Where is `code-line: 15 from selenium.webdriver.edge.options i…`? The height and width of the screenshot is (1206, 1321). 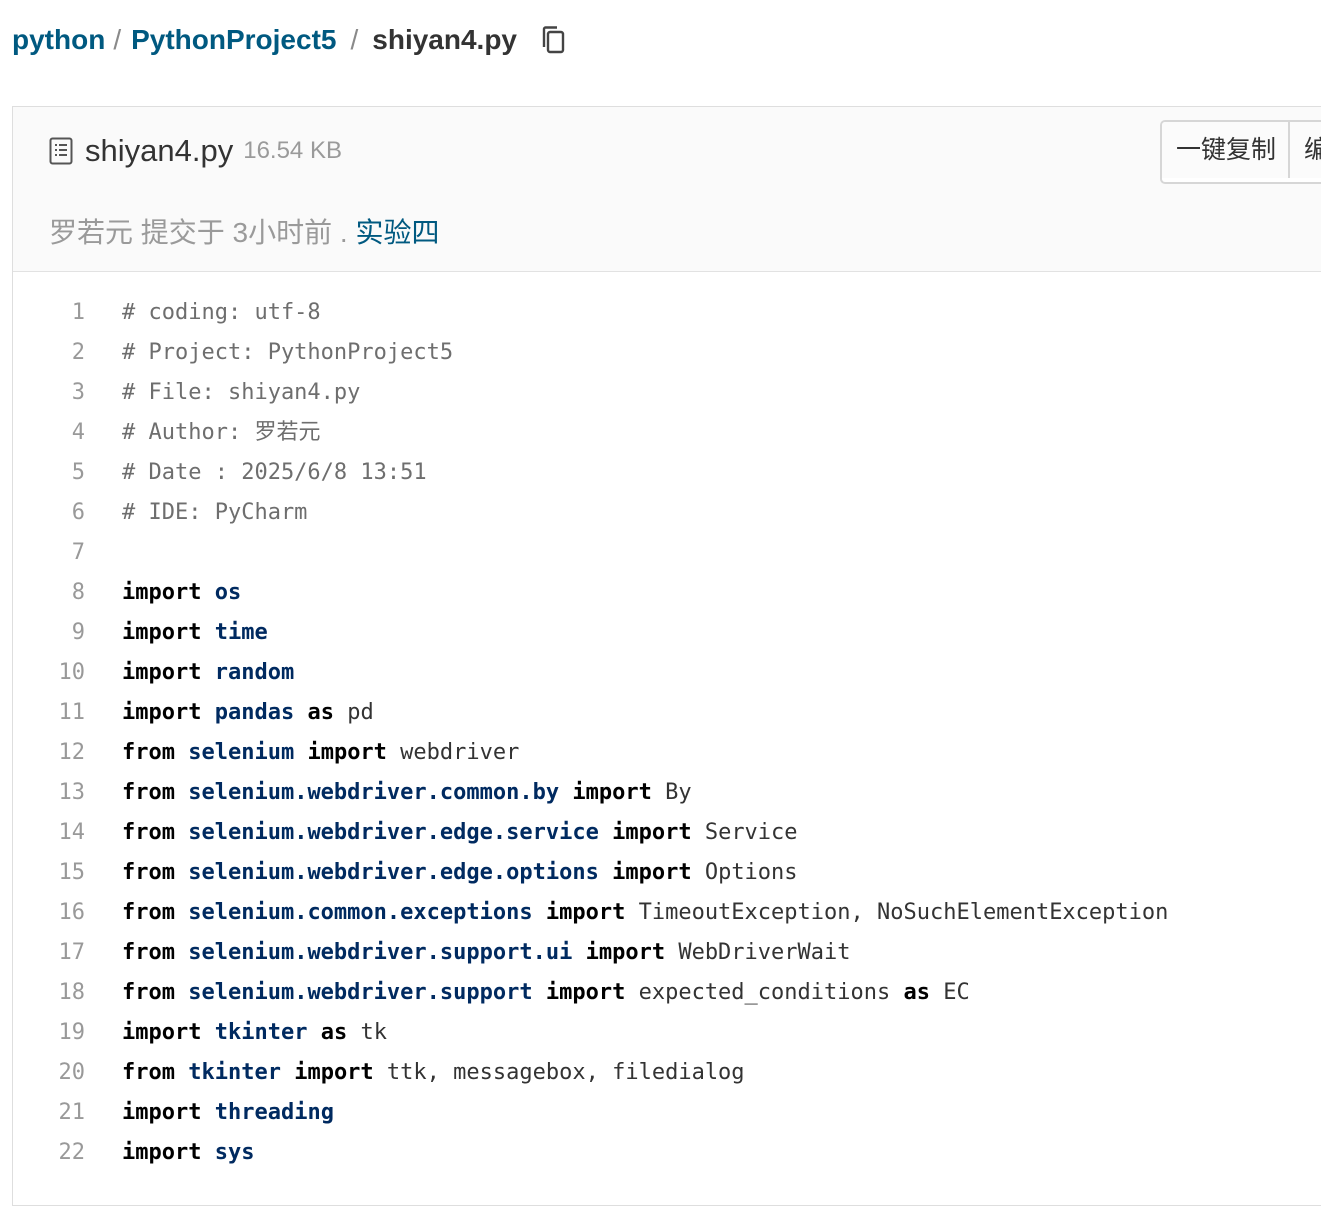 code-line: 15 from selenium.webdriver.edge.options i… is located at coordinates (667, 873).